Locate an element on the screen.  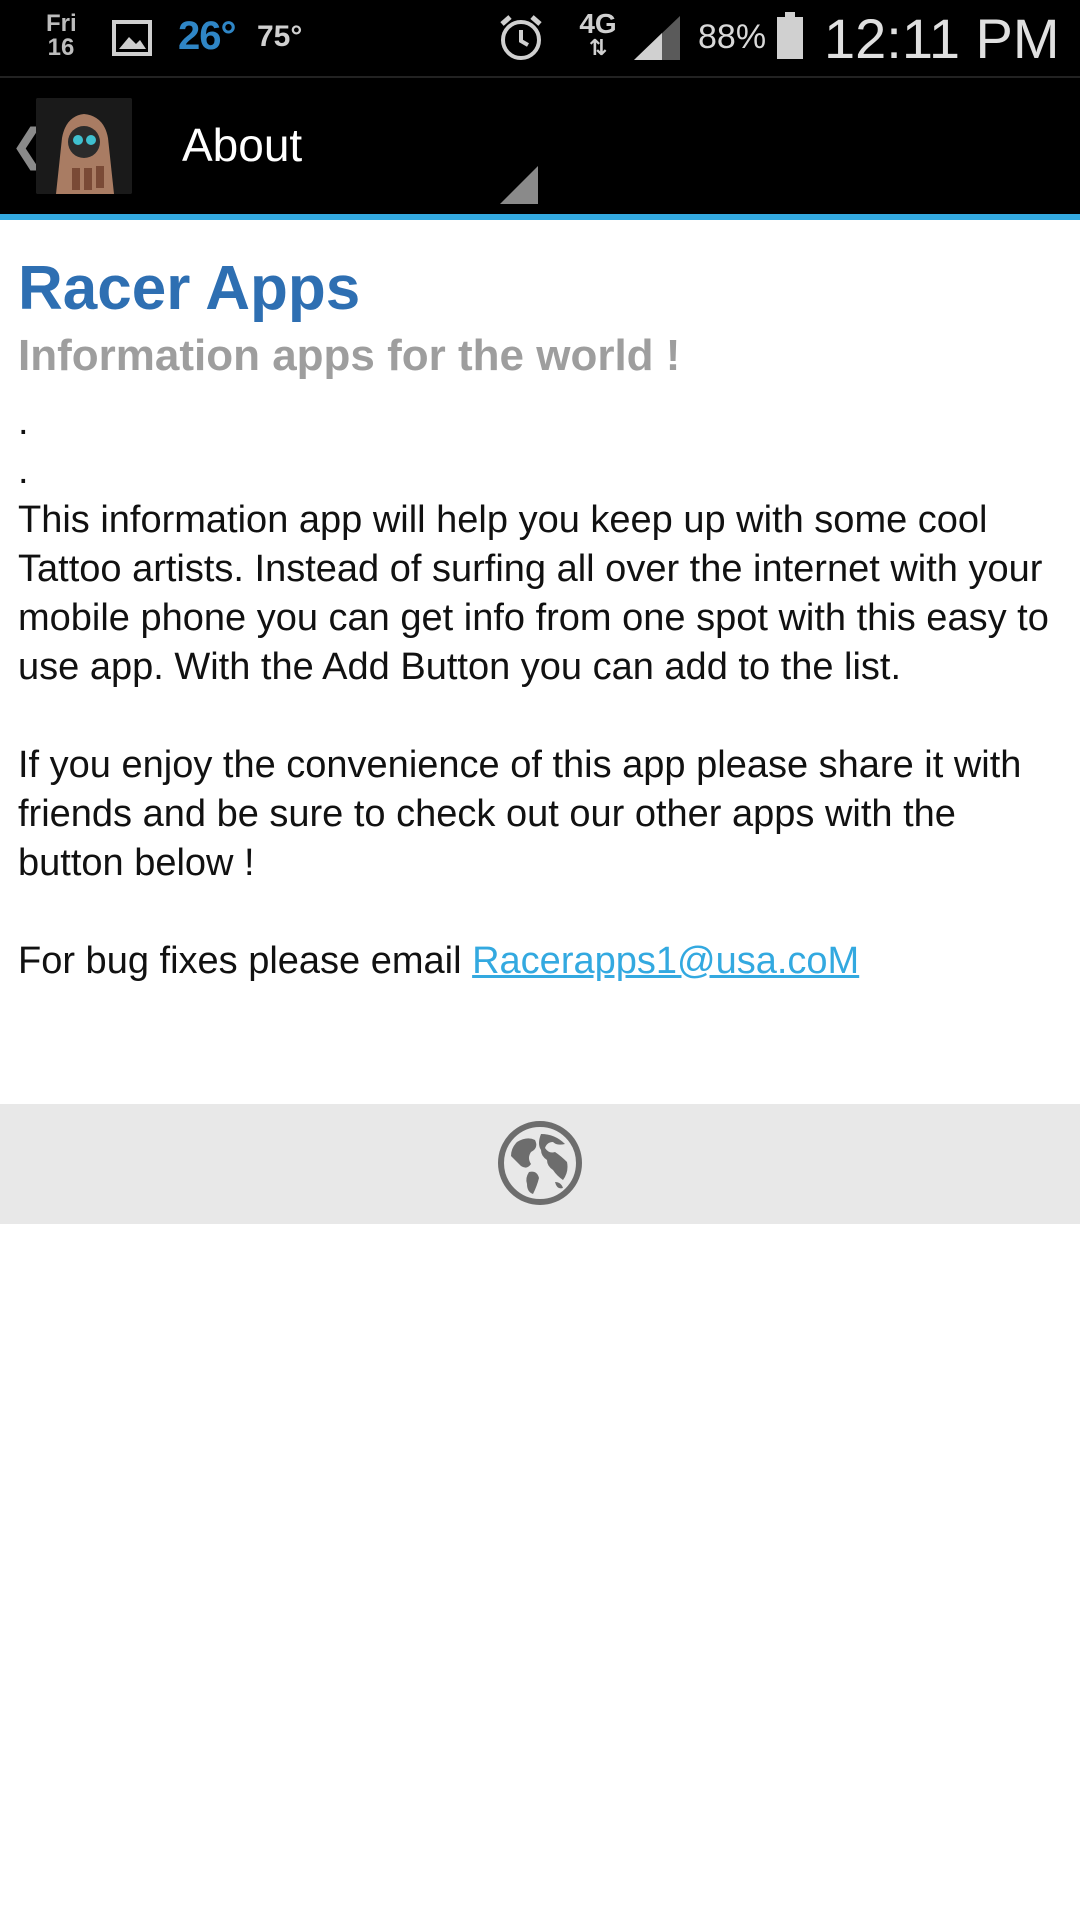
date-indicator: Fri 16 is located at coordinates (61, 35).